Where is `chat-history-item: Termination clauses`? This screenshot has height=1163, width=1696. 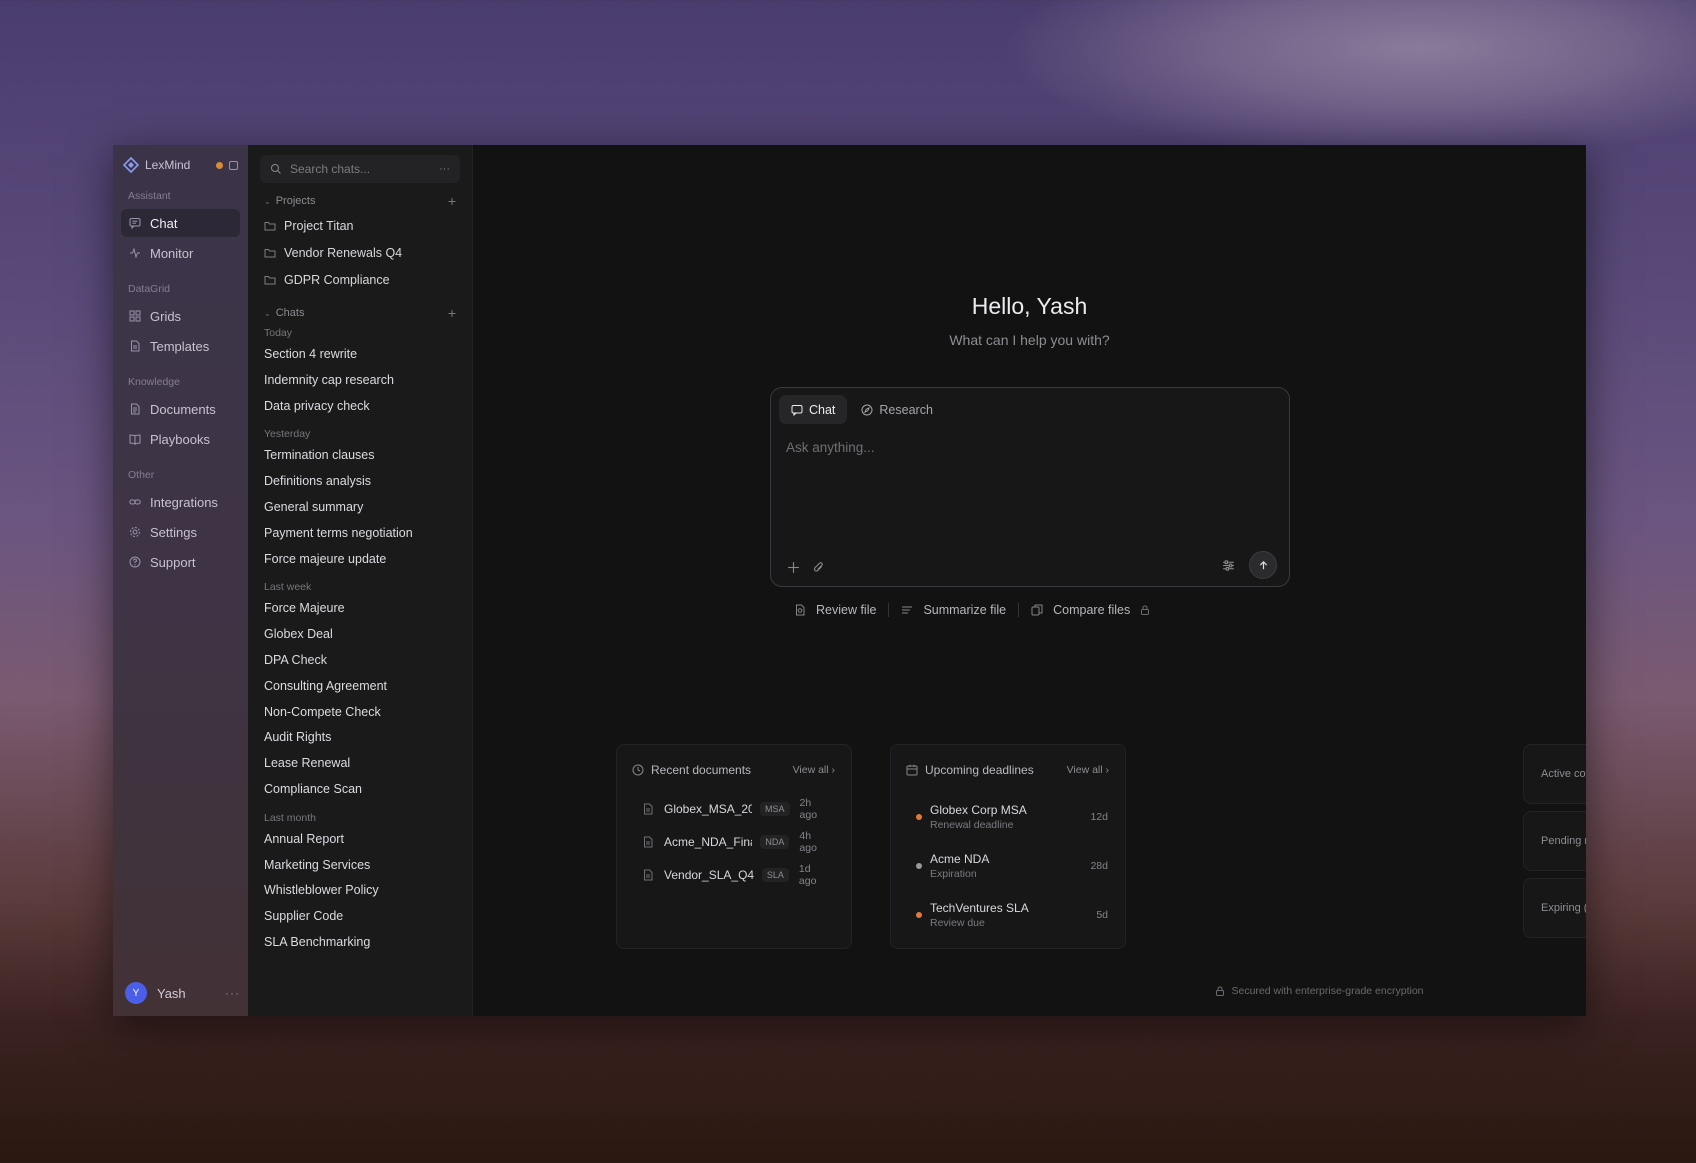 chat-history-item: Termination clauses is located at coordinates (360, 456).